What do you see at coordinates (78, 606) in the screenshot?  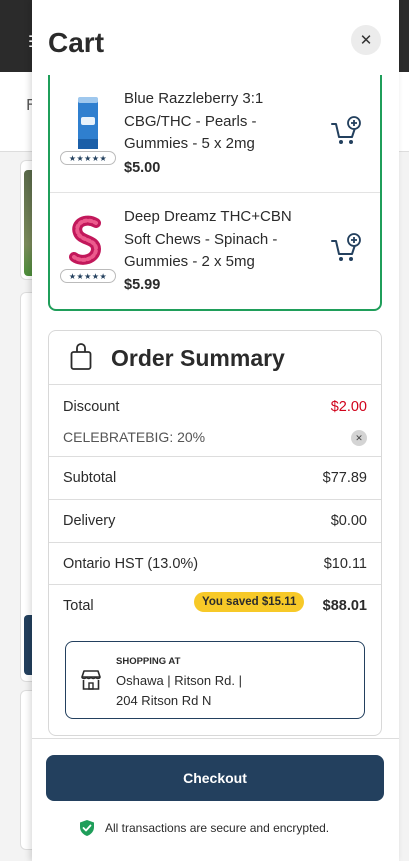 I see `total-label: Total` at bounding box center [78, 606].